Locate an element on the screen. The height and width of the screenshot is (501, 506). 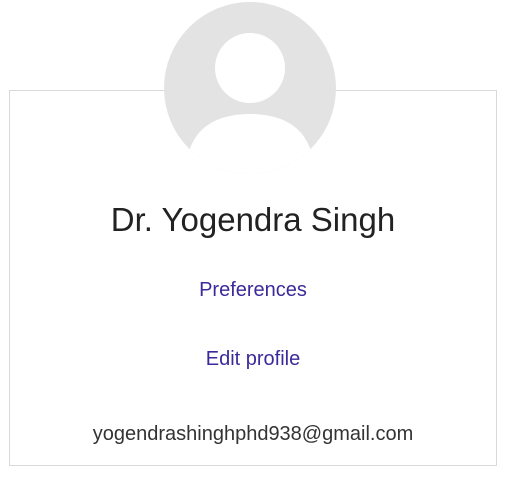
profile-email: yogendrashinghphd938@gmail.com is located at coordinates (253, 434).